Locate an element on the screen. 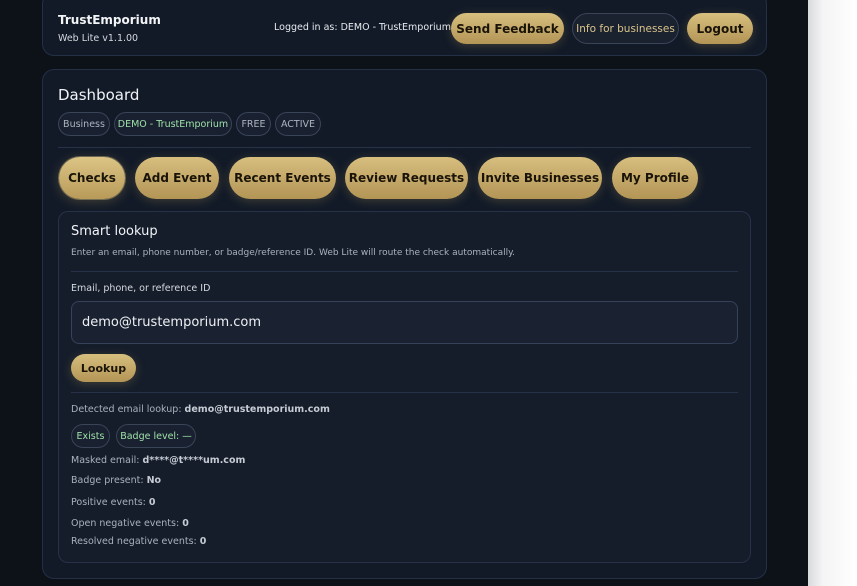 Image resolution: width=857 pixels, height=586 pixels. tab-add-event: Add Event is located at coordinates (177, 178).